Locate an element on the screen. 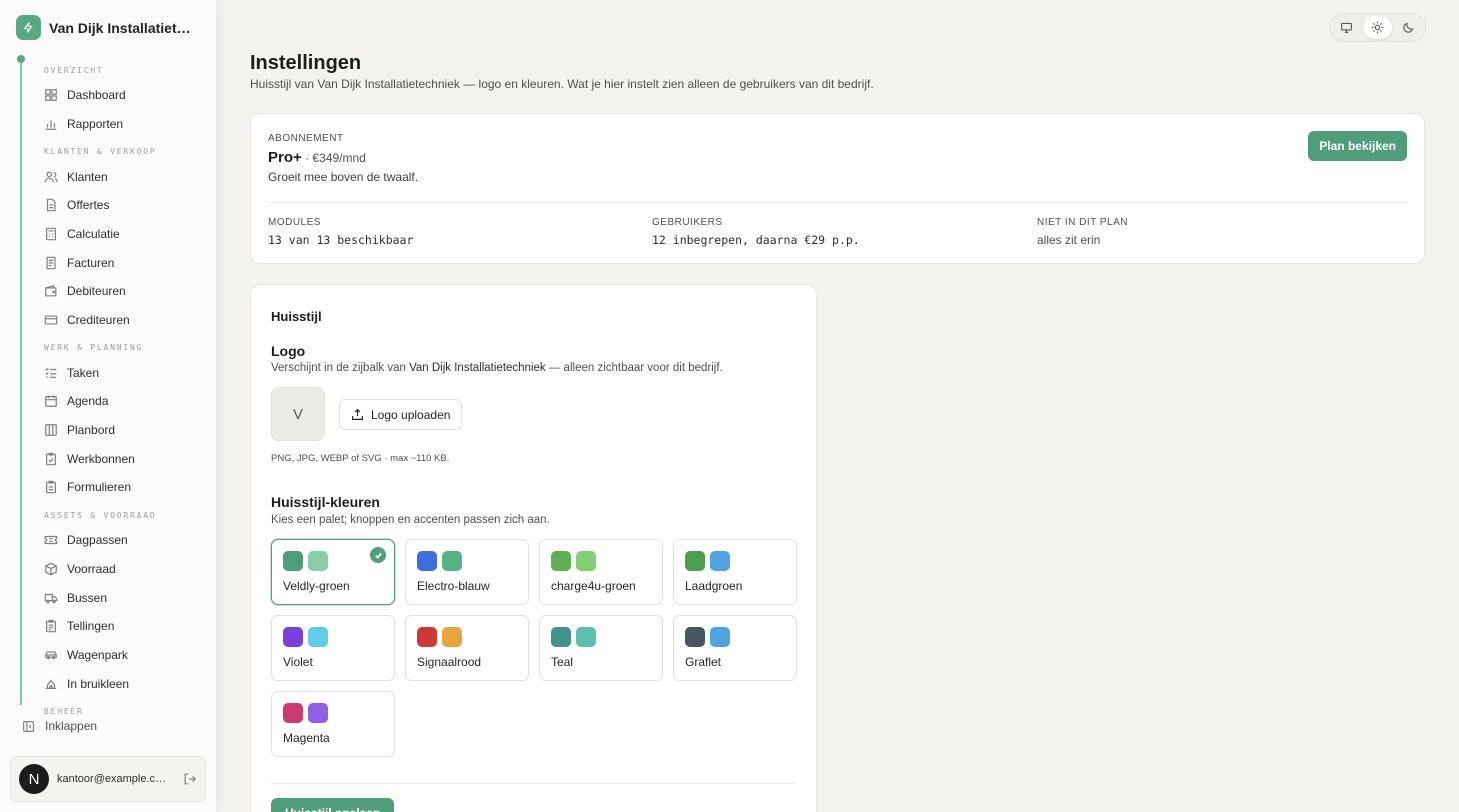 The image size is (1459, 812). sidebar-item-agenda: Agenda is located at coordinates (76, 401).